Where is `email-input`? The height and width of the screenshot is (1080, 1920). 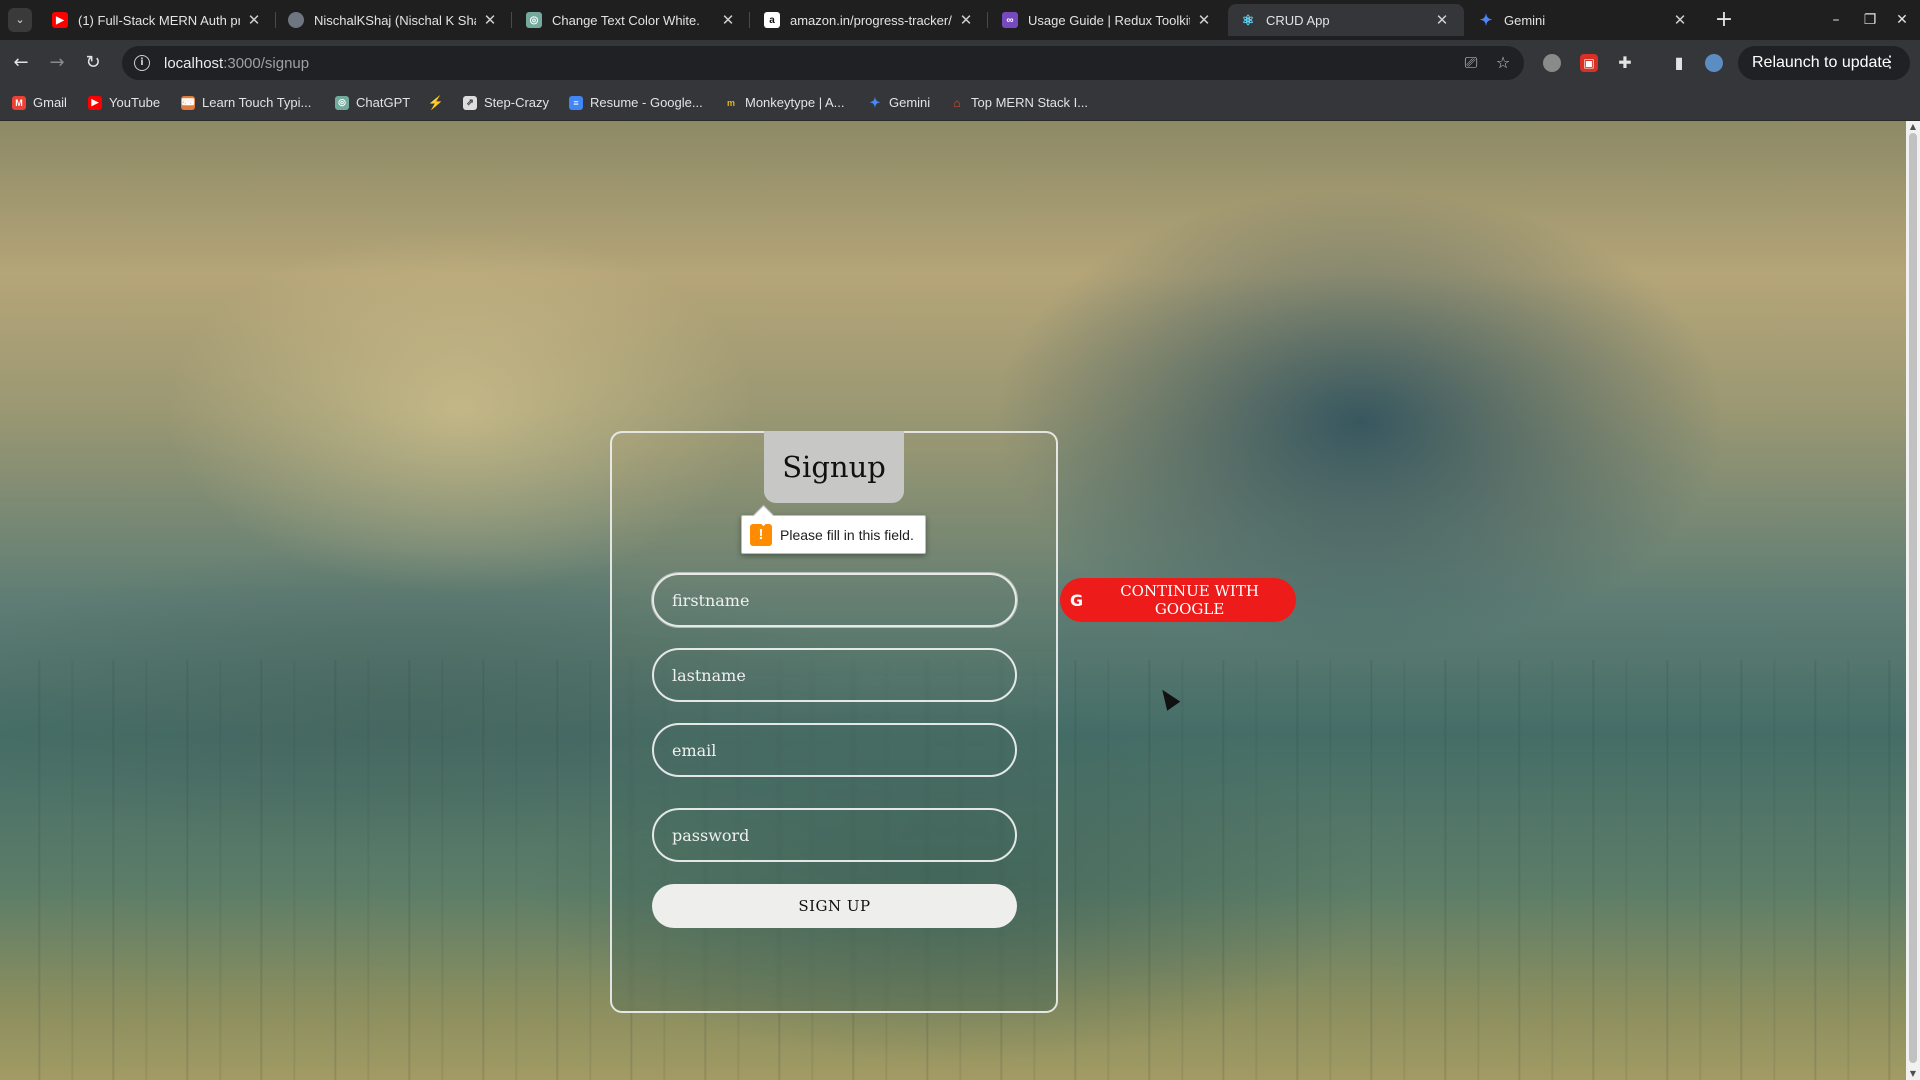 email-input is located at coordinates (834, 750).